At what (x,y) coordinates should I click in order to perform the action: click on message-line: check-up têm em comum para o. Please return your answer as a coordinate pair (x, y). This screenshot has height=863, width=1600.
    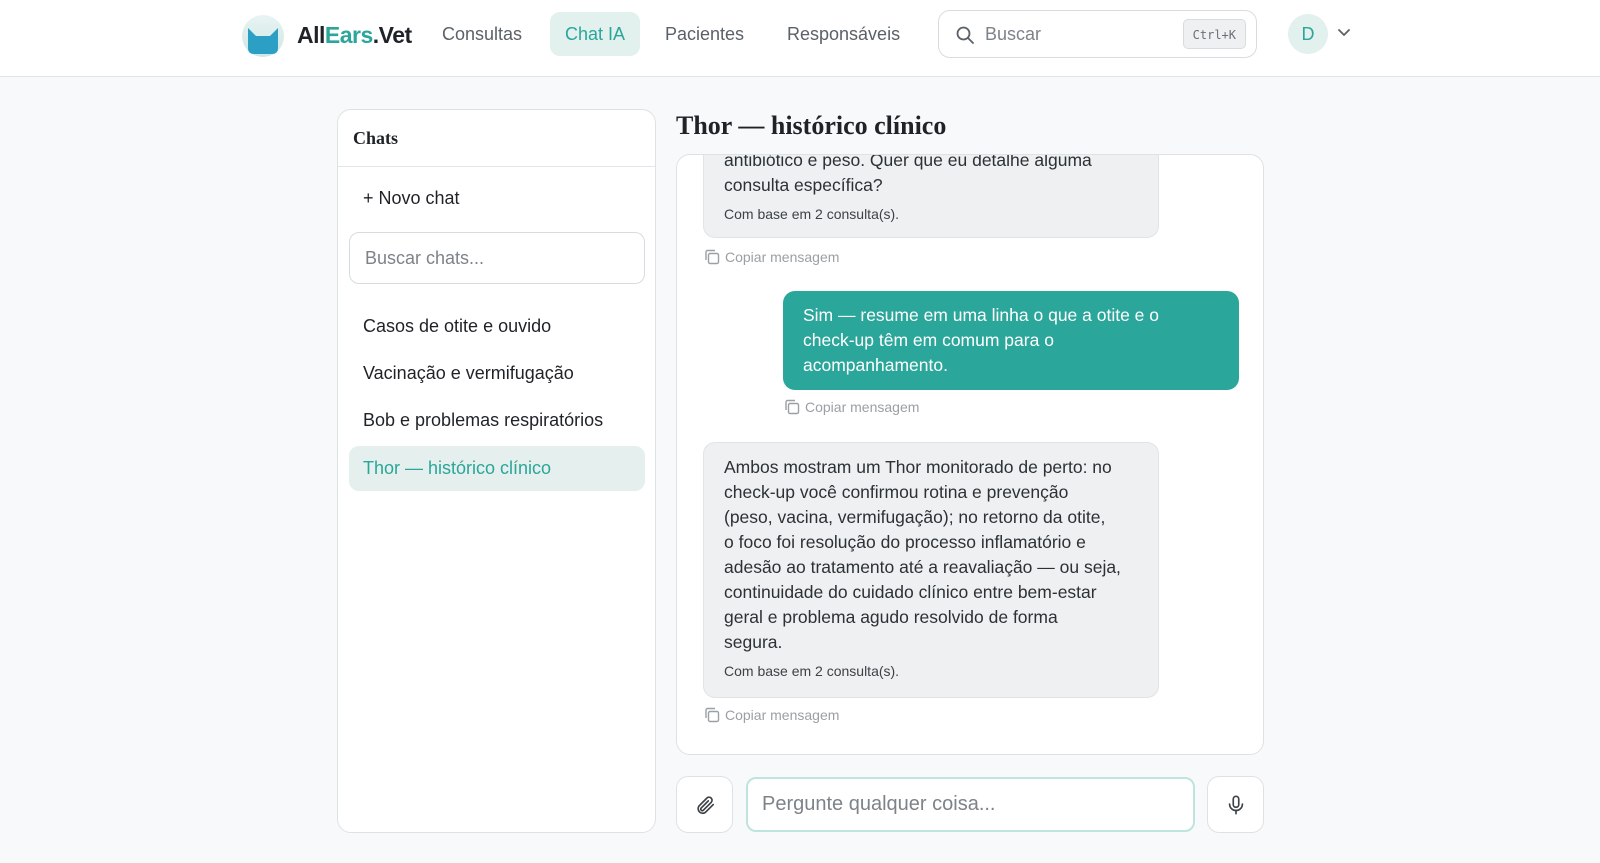
    Looking at the image, I should click on (928, 340).